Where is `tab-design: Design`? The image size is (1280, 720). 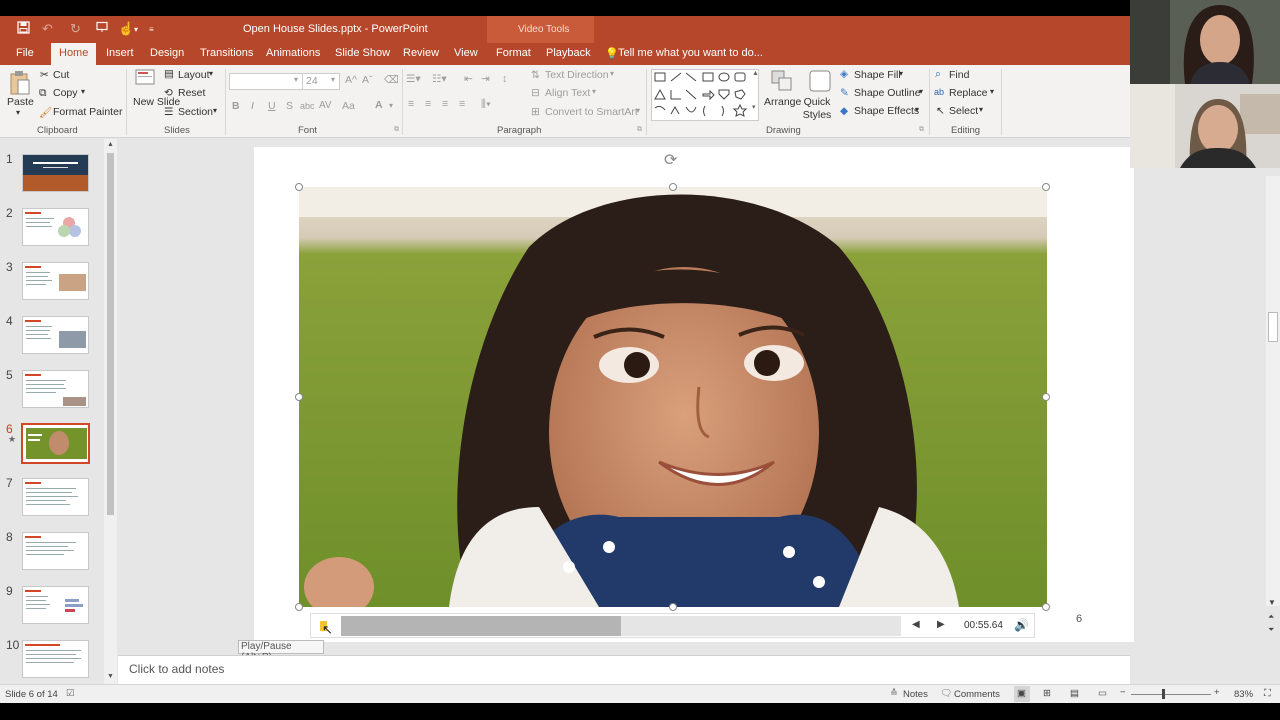
tab-design: Design is located at coordinates (167, 53).